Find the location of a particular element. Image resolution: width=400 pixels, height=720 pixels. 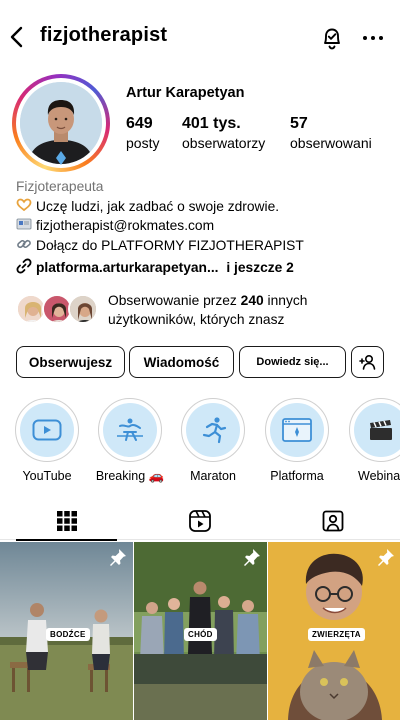

highlight-label: YouTube is located at coordinates (47, 476).